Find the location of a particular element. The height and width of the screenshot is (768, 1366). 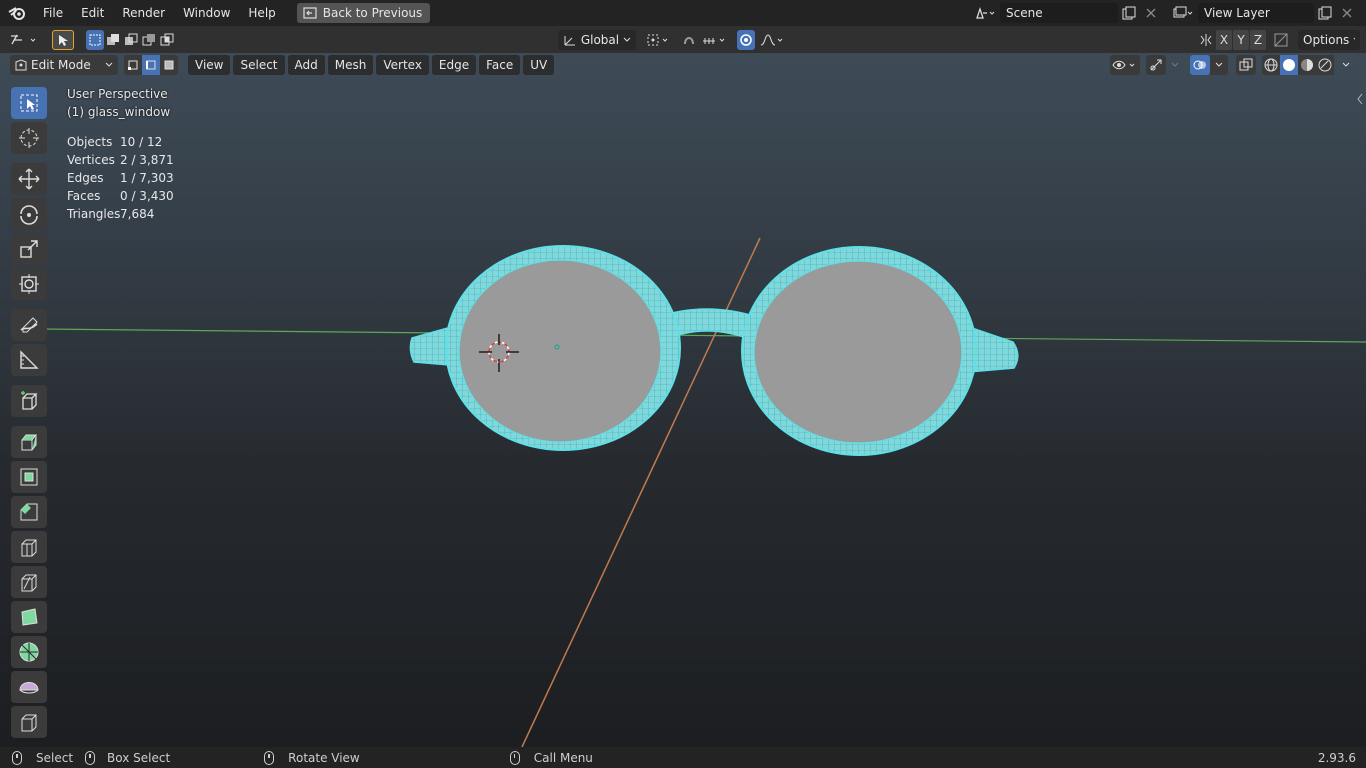

add-cube-icon is located at coordinates (29, 400).